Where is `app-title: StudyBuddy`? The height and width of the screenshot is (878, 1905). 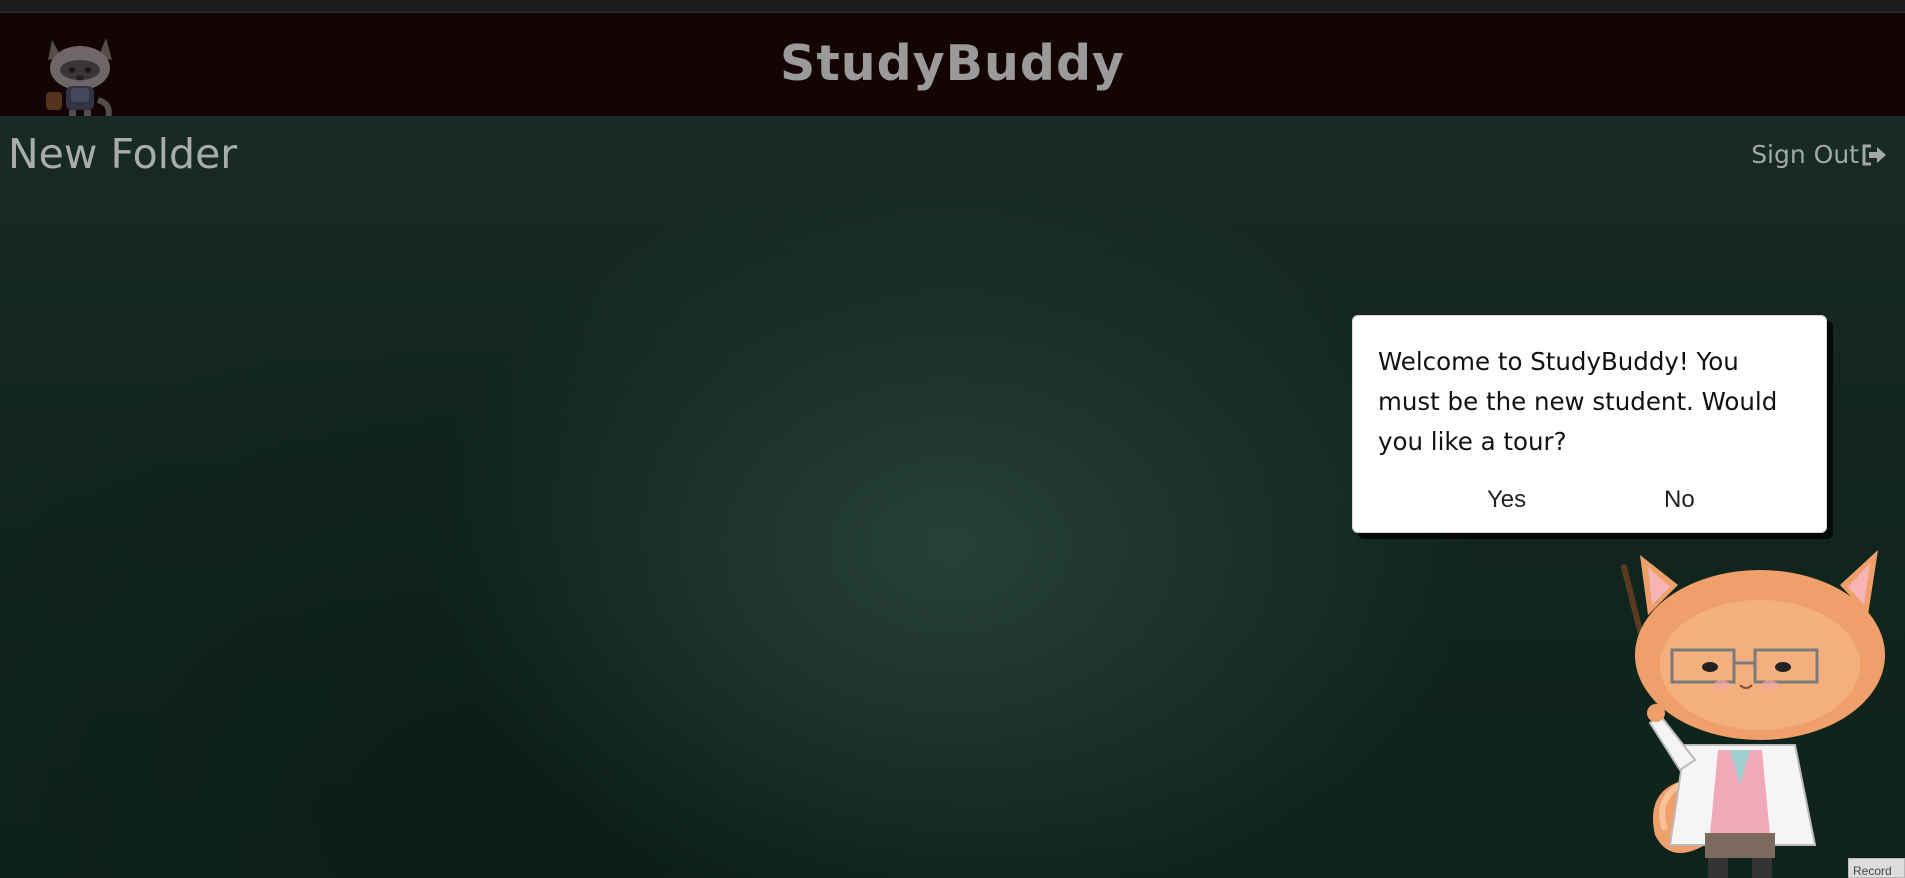
app-title: StudyBuddy is located at coordinates (952, 63).